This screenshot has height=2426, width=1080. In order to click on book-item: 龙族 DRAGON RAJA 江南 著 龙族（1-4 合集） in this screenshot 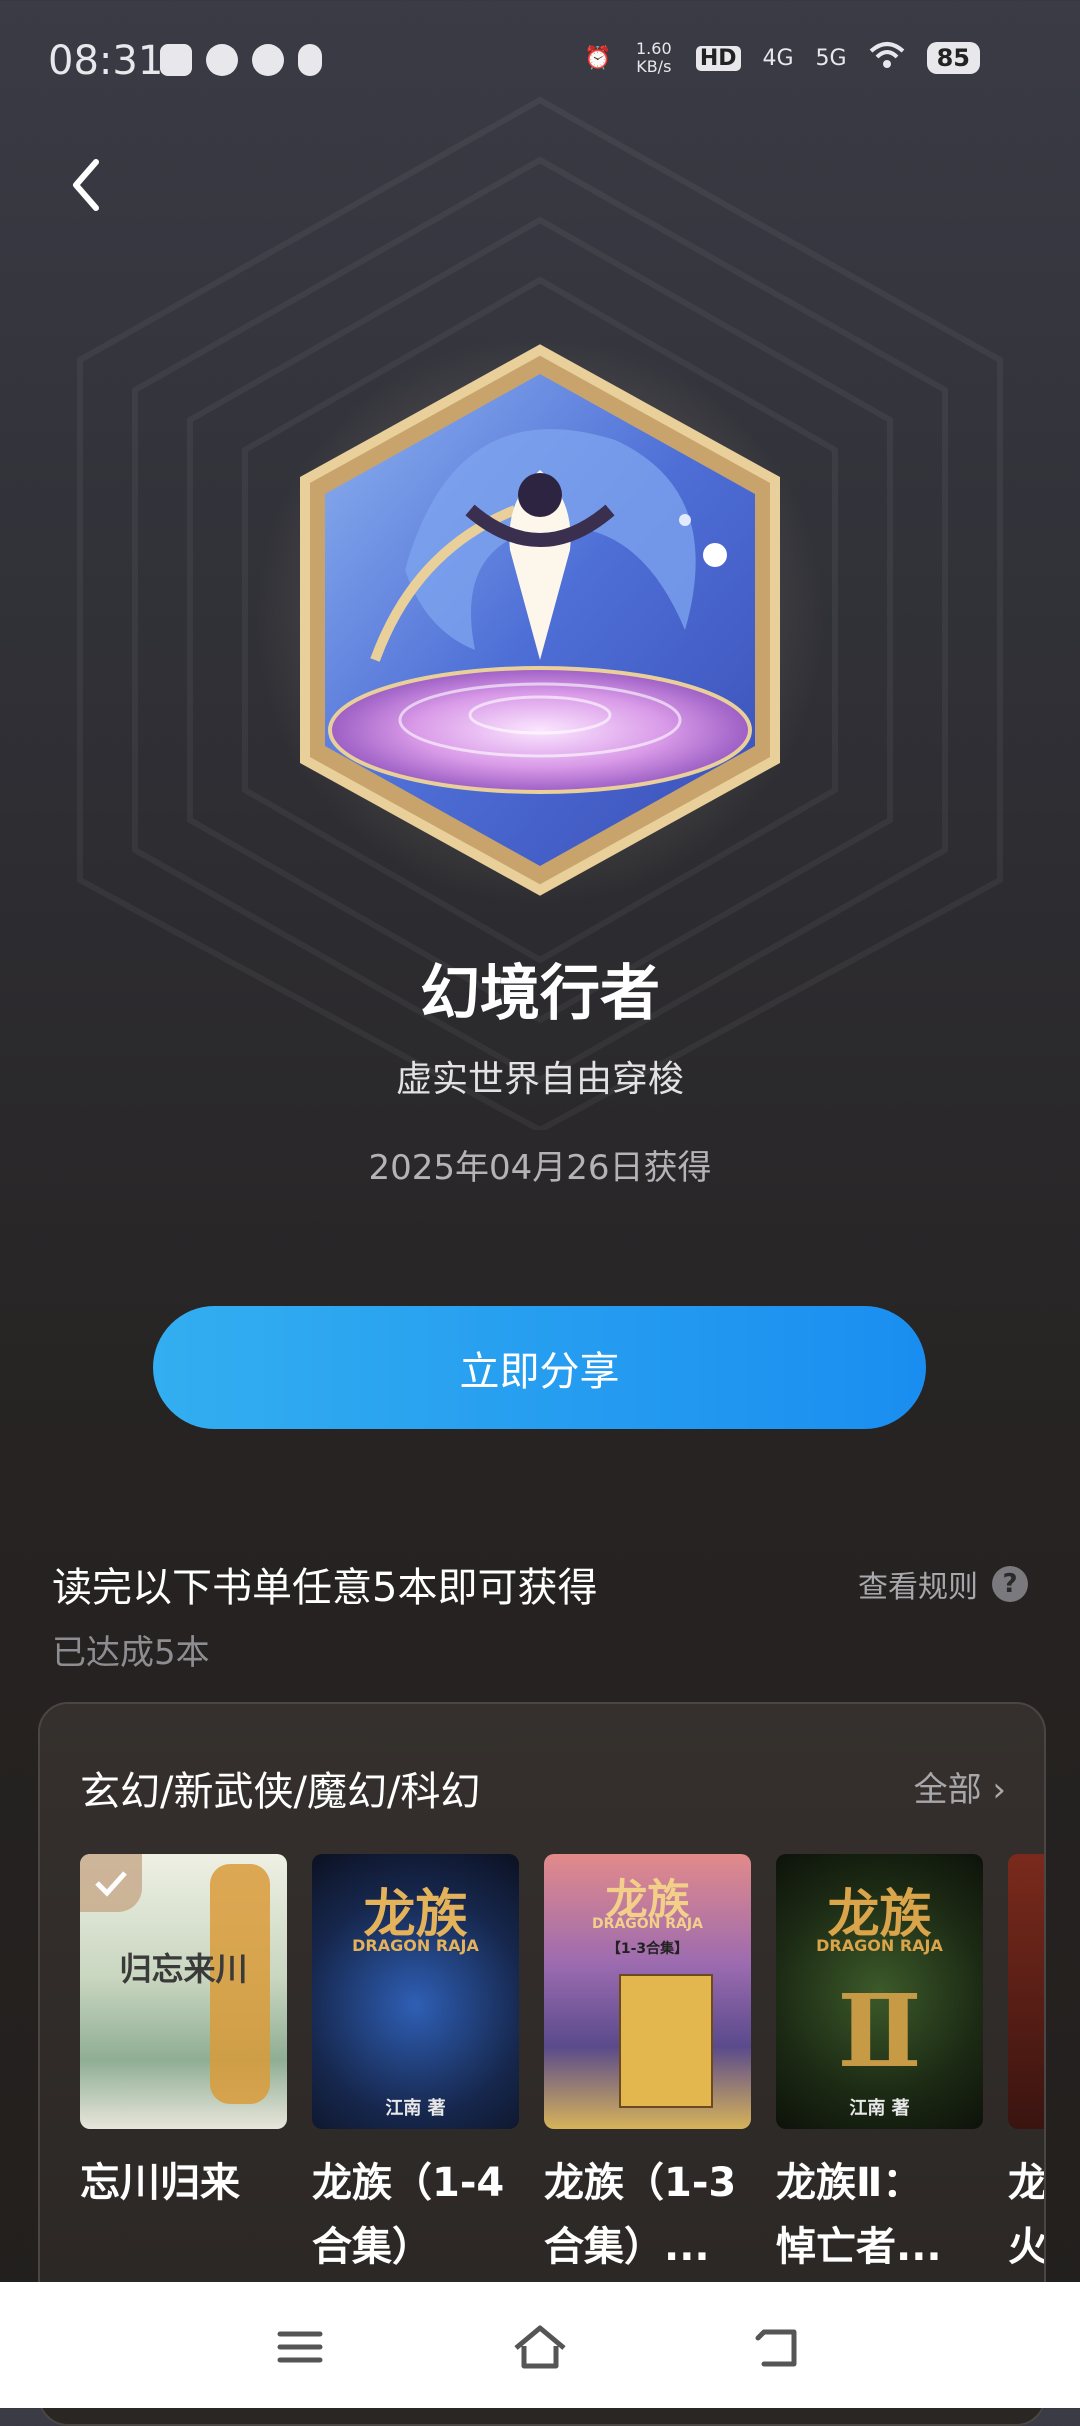, I will do `click(415, 2066)`.